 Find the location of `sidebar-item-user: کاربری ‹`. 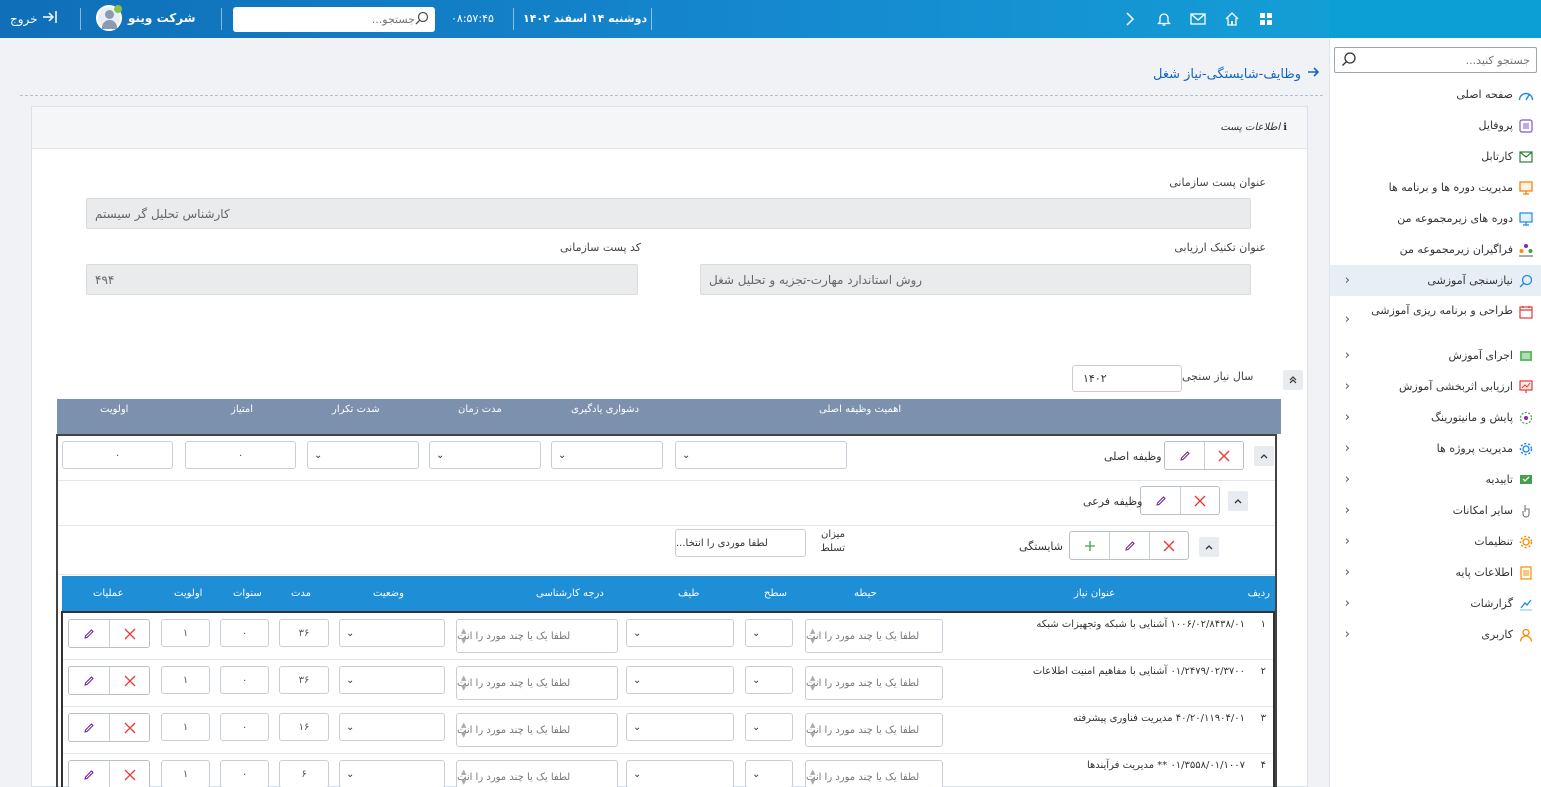

sidebar-item-user: کاربری ‹ is located at coordinates (1435, 634).